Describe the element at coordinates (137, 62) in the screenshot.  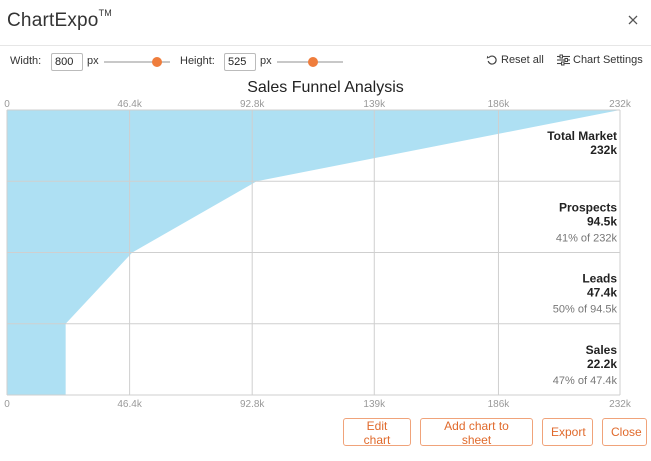
I see `width-slider` at that location.